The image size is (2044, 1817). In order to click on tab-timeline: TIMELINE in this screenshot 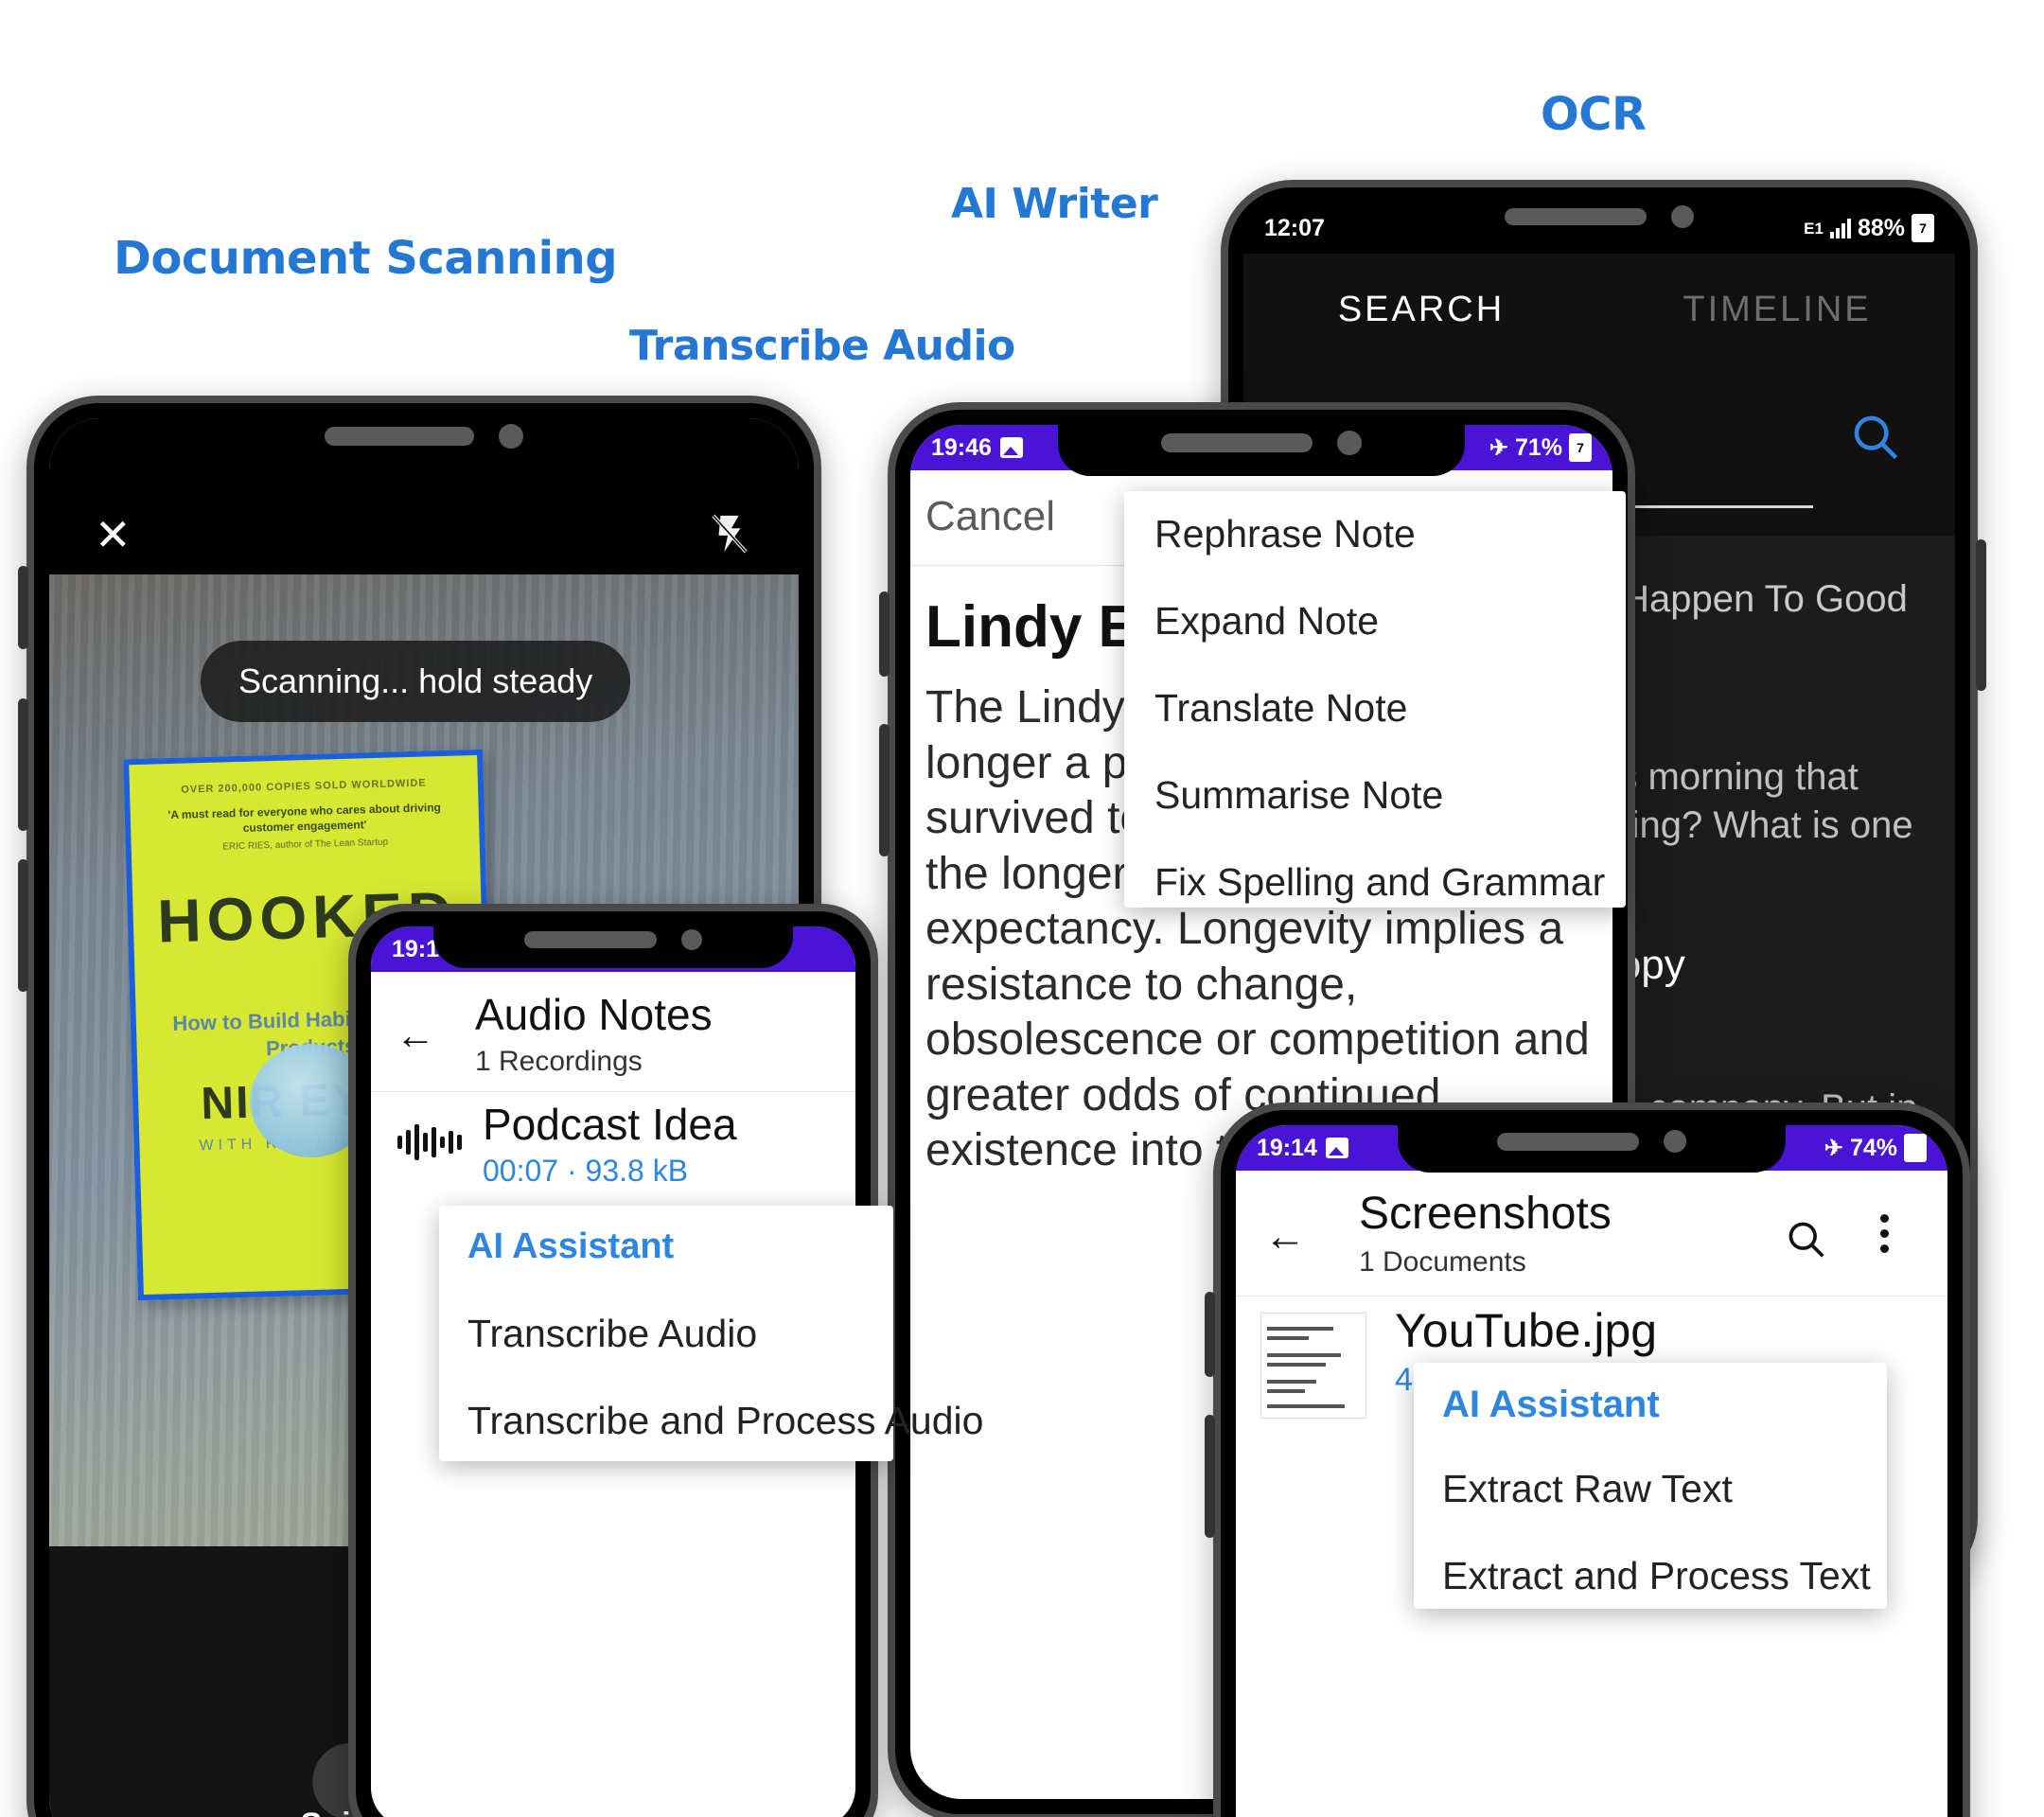, I will do `click(1777, 310)`.